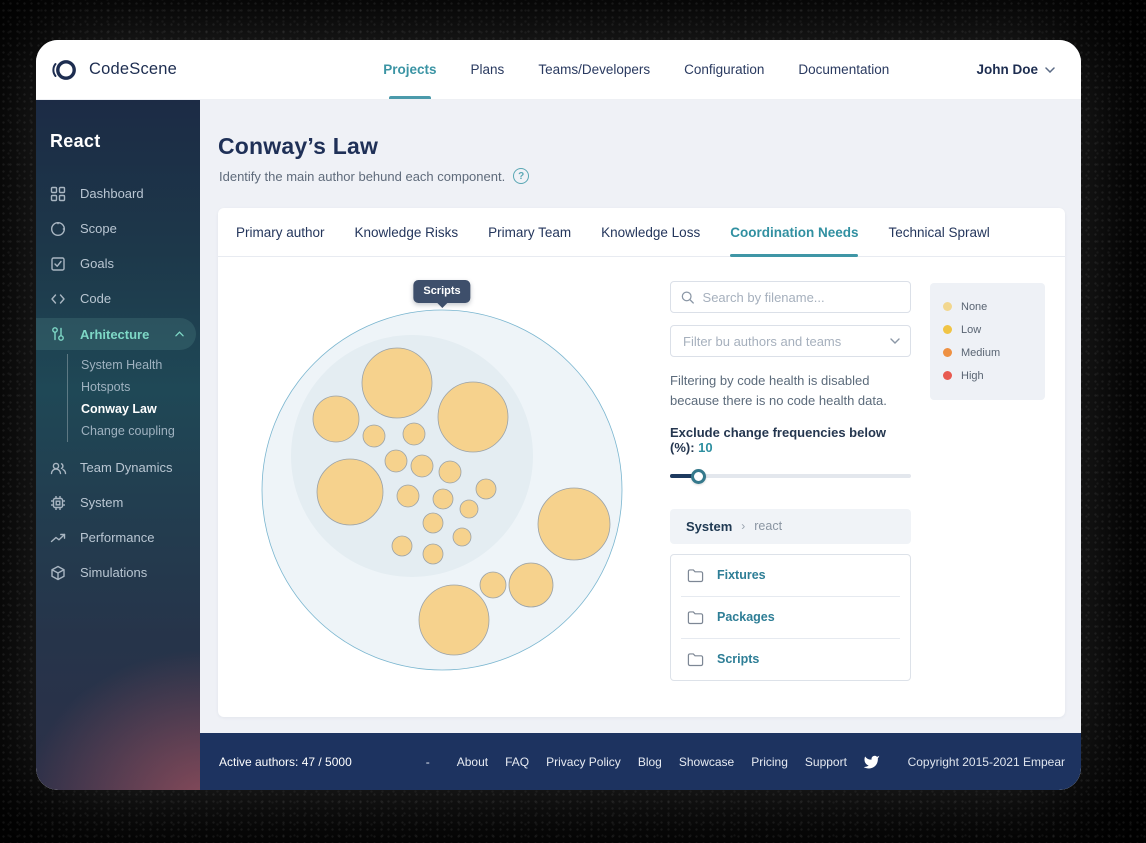 This screenshot has height=843, width=1146. What do you see at coordinates (58, 193) in the screenshot?
I see `dashboard-icon` at bounding box center [58, 193].